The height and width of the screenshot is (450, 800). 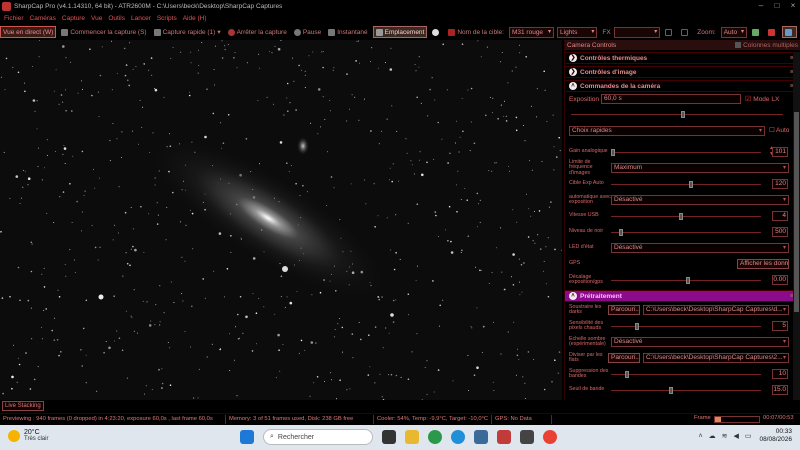 I want to click on banding-threshold-slider, so click(x=686, y=390).